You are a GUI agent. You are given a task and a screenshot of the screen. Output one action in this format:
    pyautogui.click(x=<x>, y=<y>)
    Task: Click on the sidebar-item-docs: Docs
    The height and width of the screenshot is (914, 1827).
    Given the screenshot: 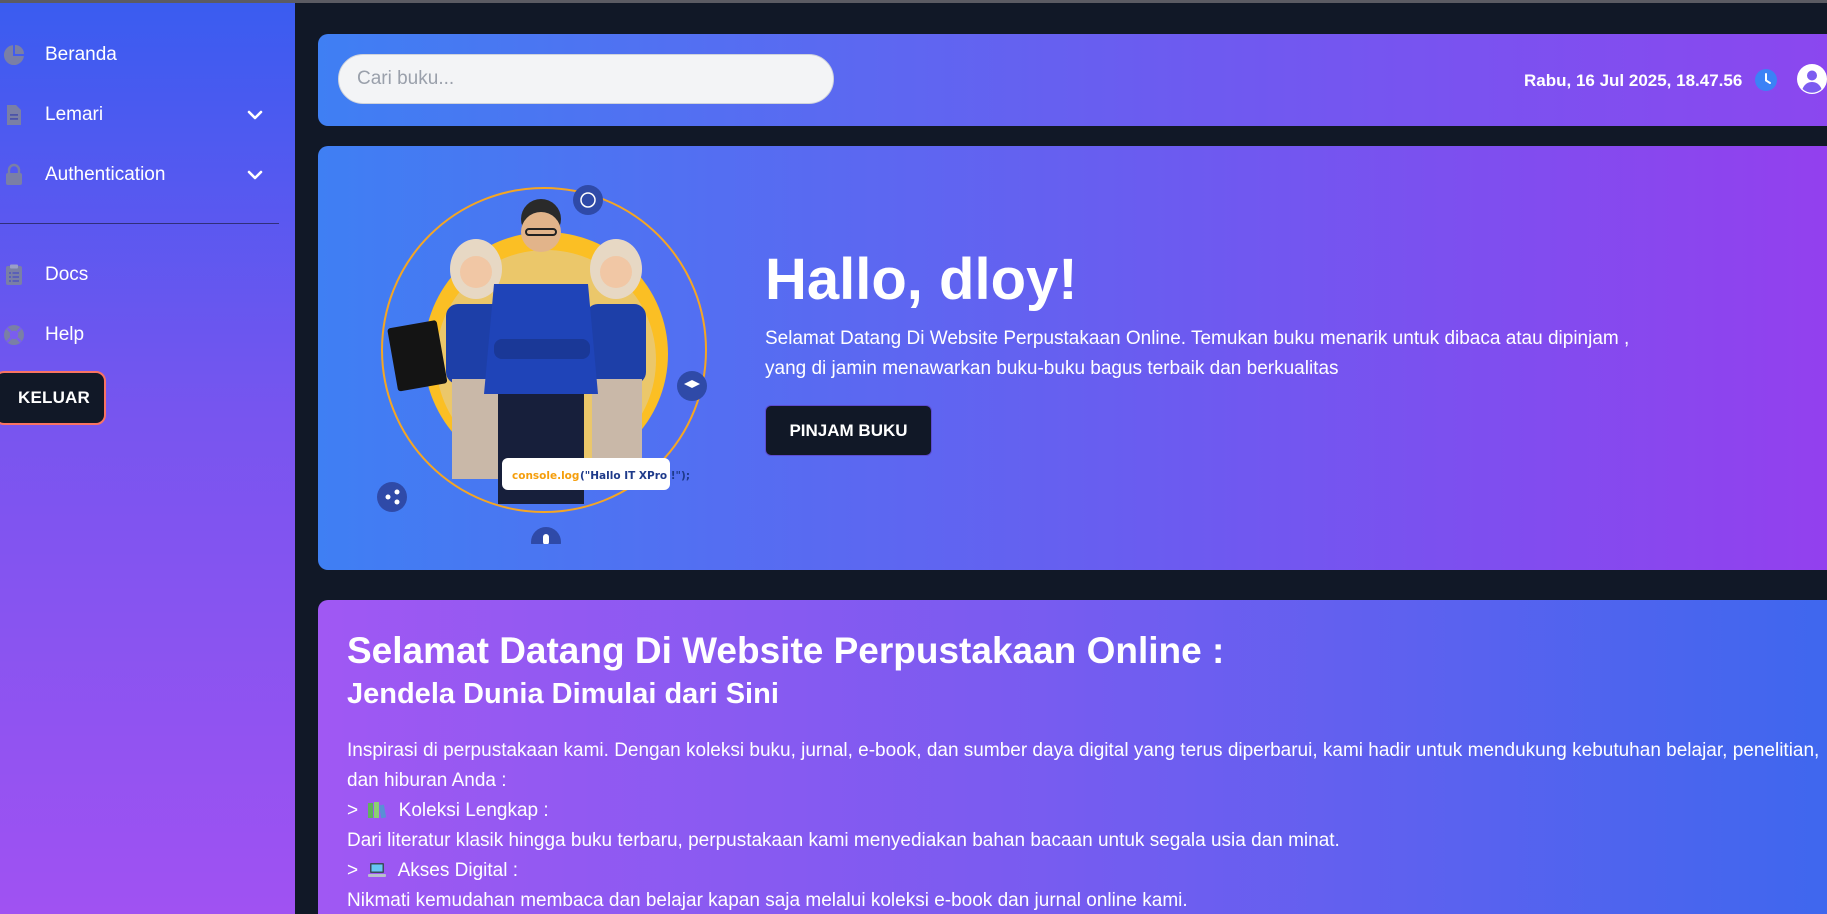 What is the action you would take?
    pyautogui.click(x=140, y=275)
    